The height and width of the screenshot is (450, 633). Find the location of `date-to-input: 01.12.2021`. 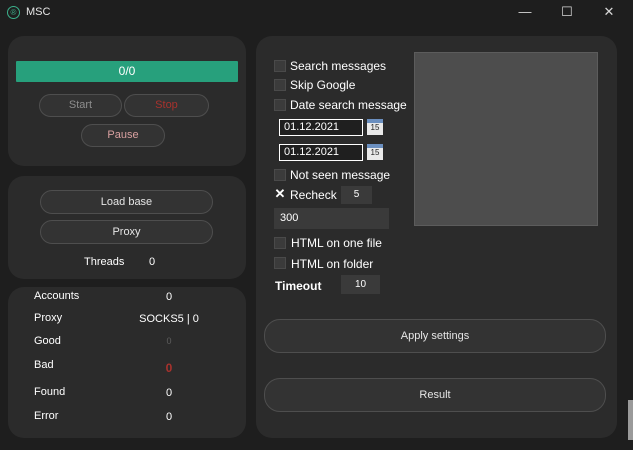

date-to-input: 01.12.2021 is located at coordinates (321, 152).